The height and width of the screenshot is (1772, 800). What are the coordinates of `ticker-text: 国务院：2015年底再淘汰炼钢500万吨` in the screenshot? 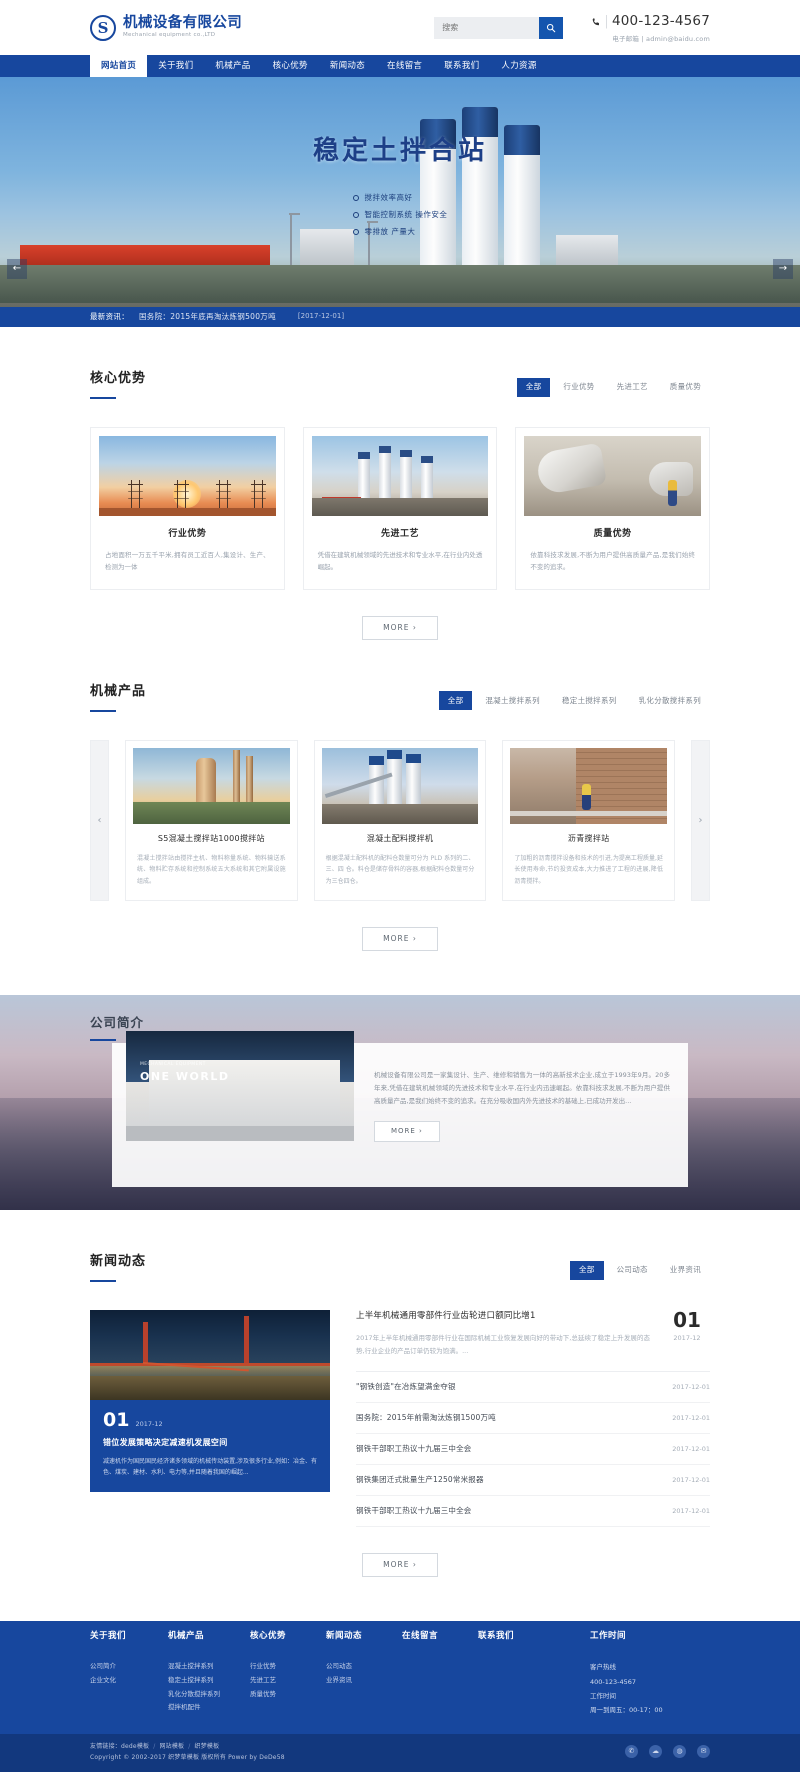 It's located at (207, 317).